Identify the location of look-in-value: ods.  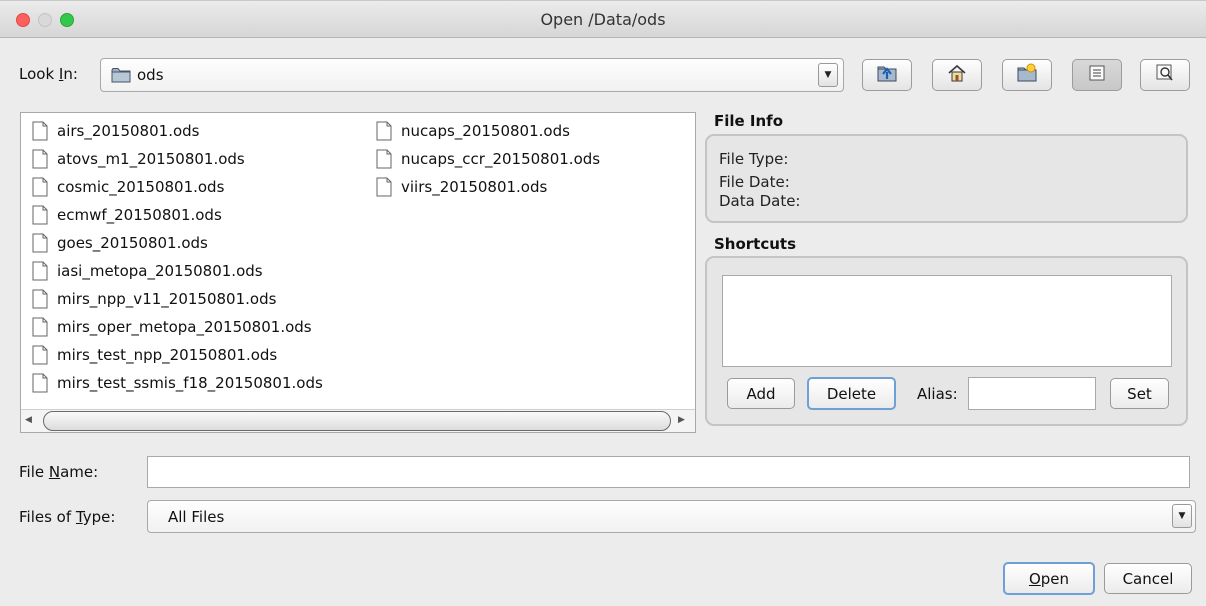
(150, 75).